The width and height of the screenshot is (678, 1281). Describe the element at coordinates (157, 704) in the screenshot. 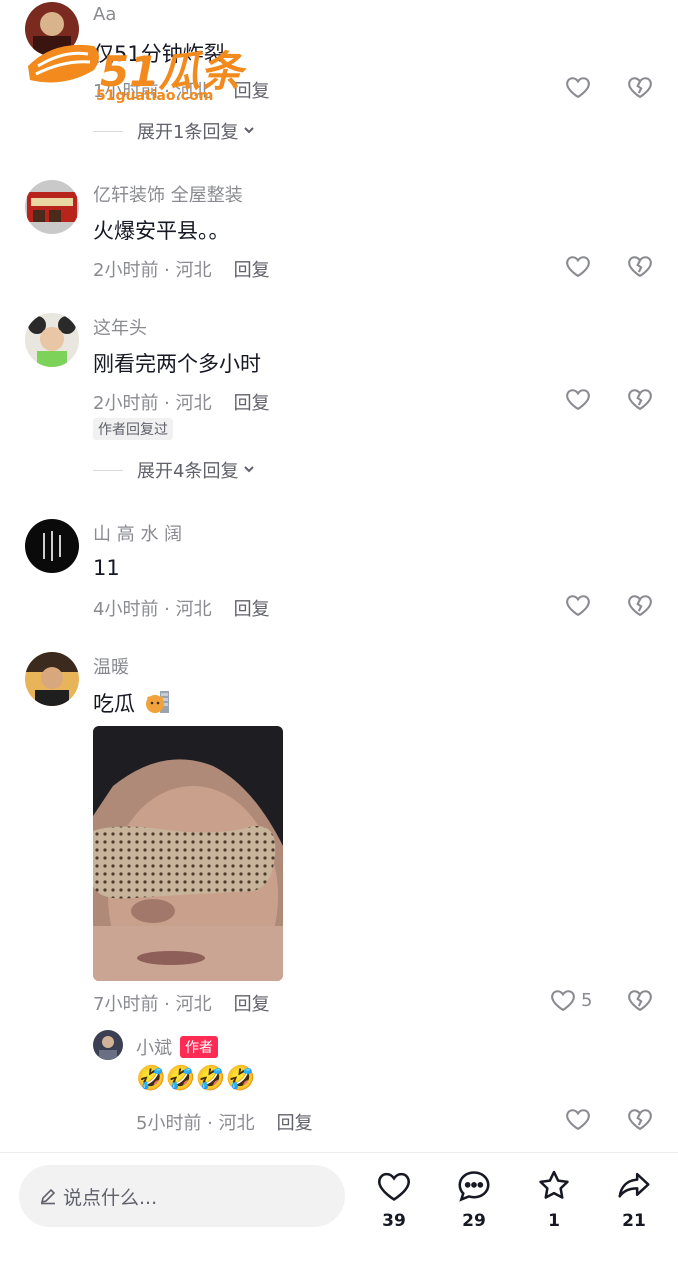

I see `melon-cat-emoji-icon` at that location.